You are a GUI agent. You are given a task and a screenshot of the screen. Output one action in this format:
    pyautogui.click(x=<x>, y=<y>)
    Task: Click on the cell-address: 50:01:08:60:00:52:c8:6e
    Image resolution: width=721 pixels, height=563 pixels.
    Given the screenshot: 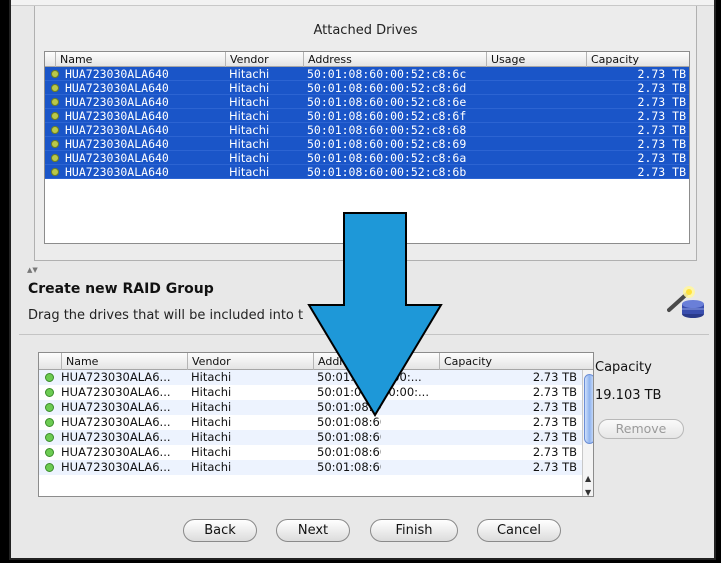 What is the action you would take?
    pyautogui.click(x=387, y=102)
    